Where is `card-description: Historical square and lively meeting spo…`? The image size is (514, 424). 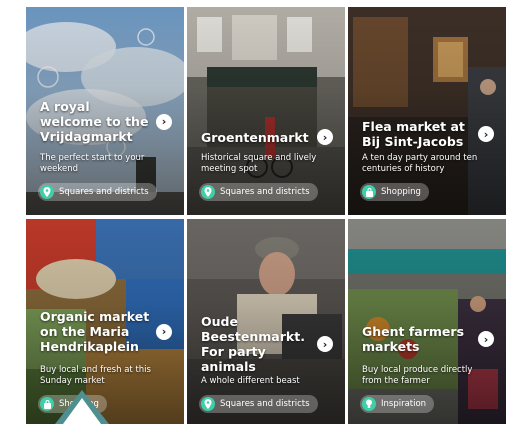
card-description: Historical square and lively meeting spo… is located at coordinates (259, 163).